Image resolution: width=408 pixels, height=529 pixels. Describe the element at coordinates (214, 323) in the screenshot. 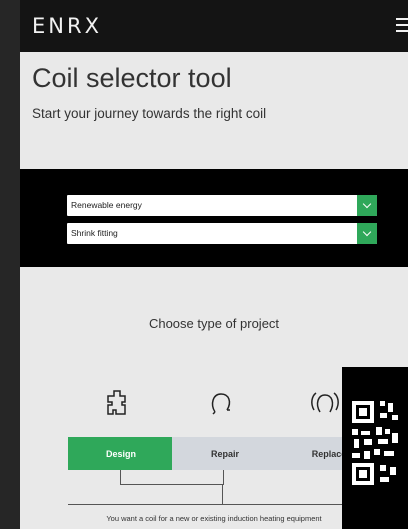

I see `project-type-heading: Choose type of project` at that location.